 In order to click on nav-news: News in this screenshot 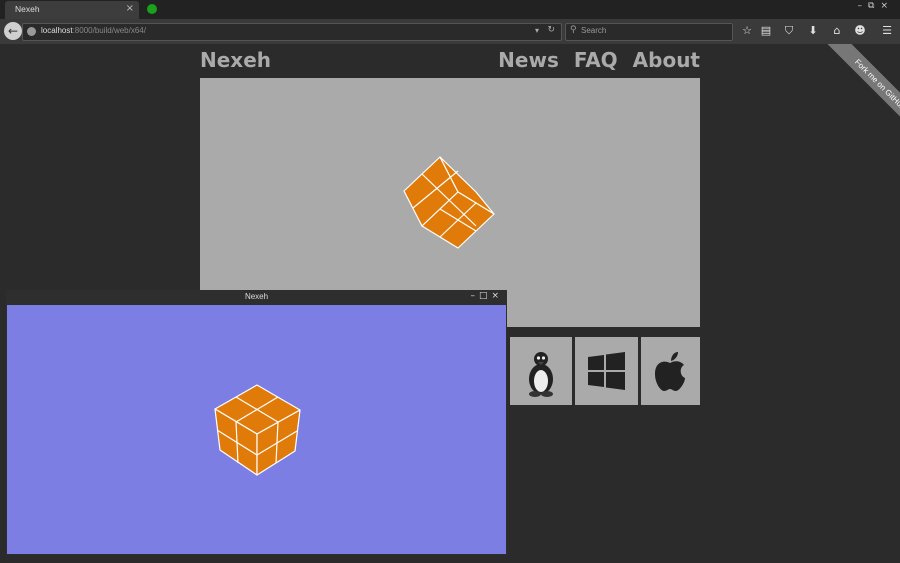, I will do `click(528, 60)`.